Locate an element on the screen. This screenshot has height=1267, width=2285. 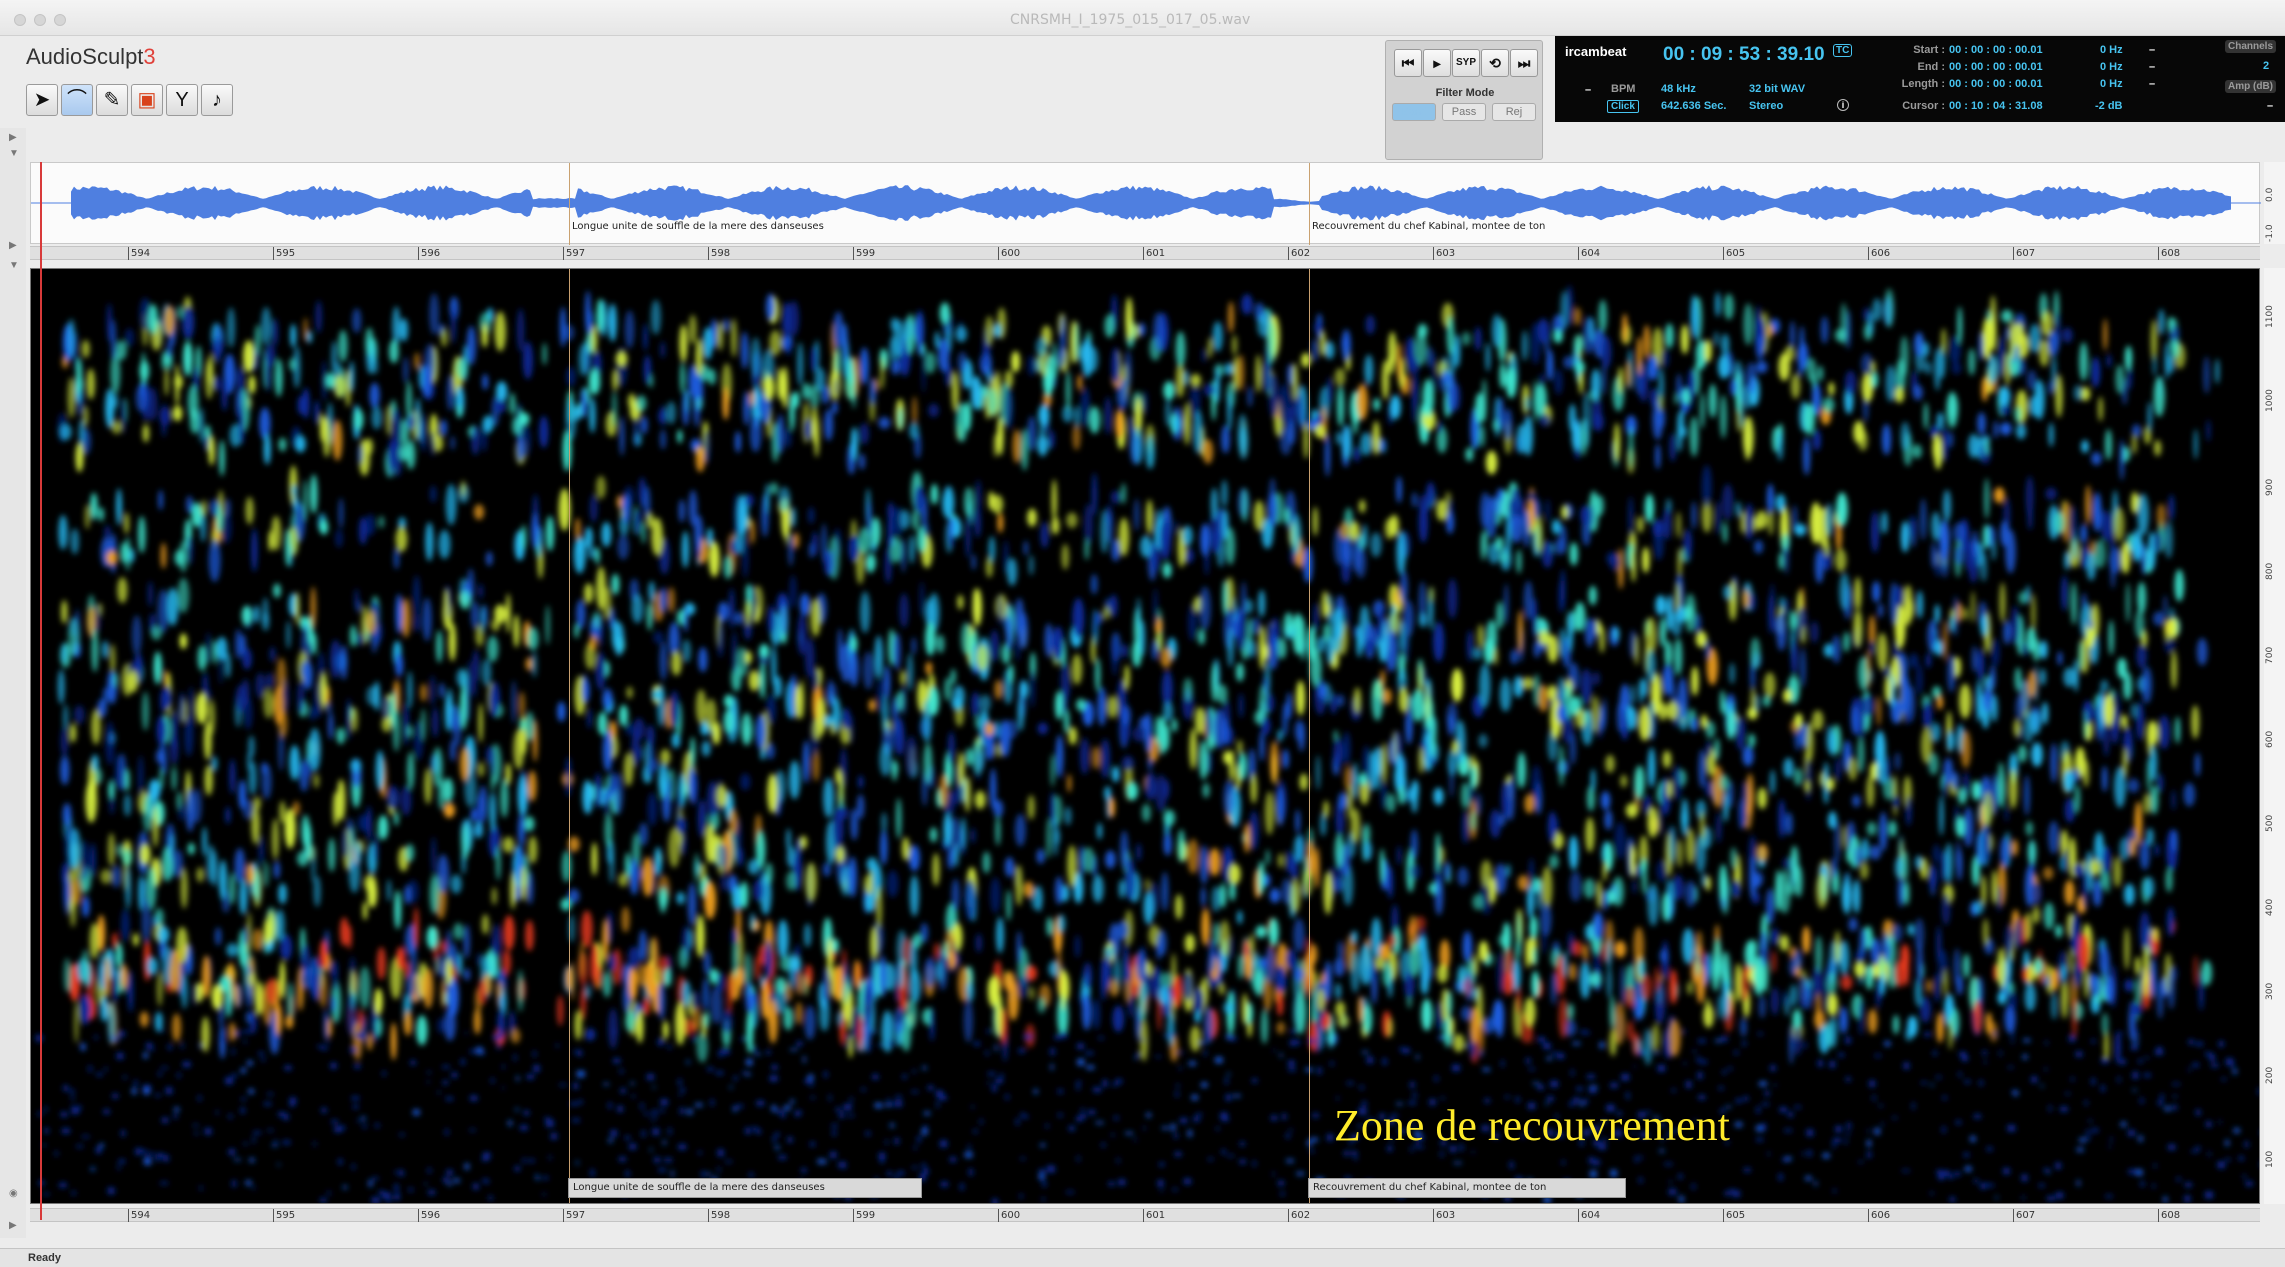
cursor-label: Cursor : is located at coordinates (1923, 106).